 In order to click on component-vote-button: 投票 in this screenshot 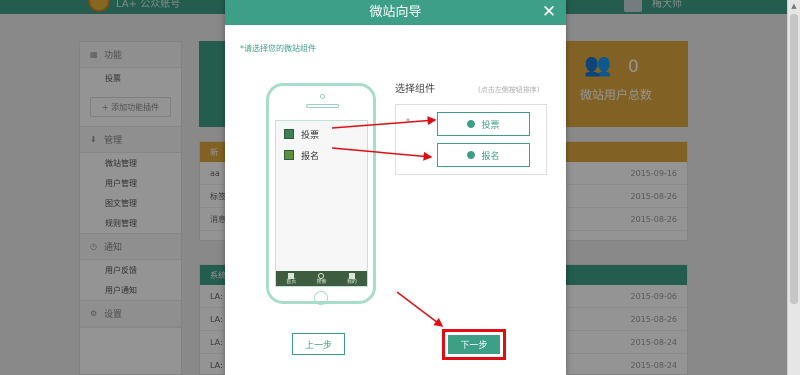, I will do `click(483, 124)`.